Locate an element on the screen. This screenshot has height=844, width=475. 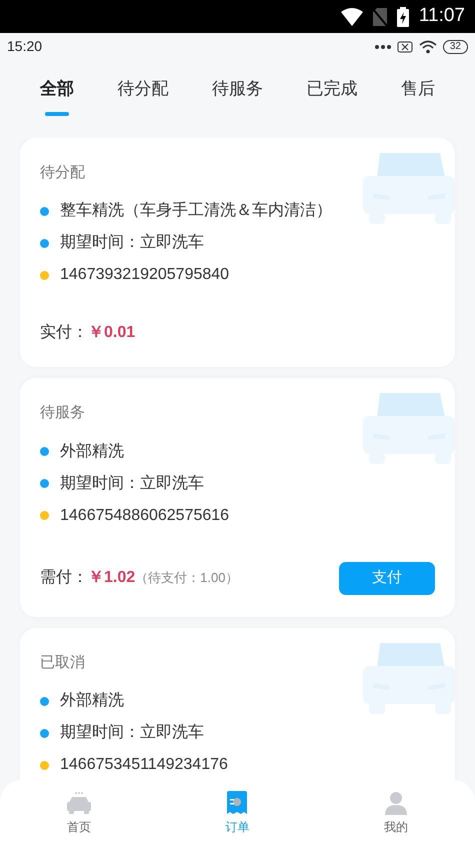
order-detail: 整车精洗（车身手工清洗＆车内清洁） is located at coordinates (196, 211).